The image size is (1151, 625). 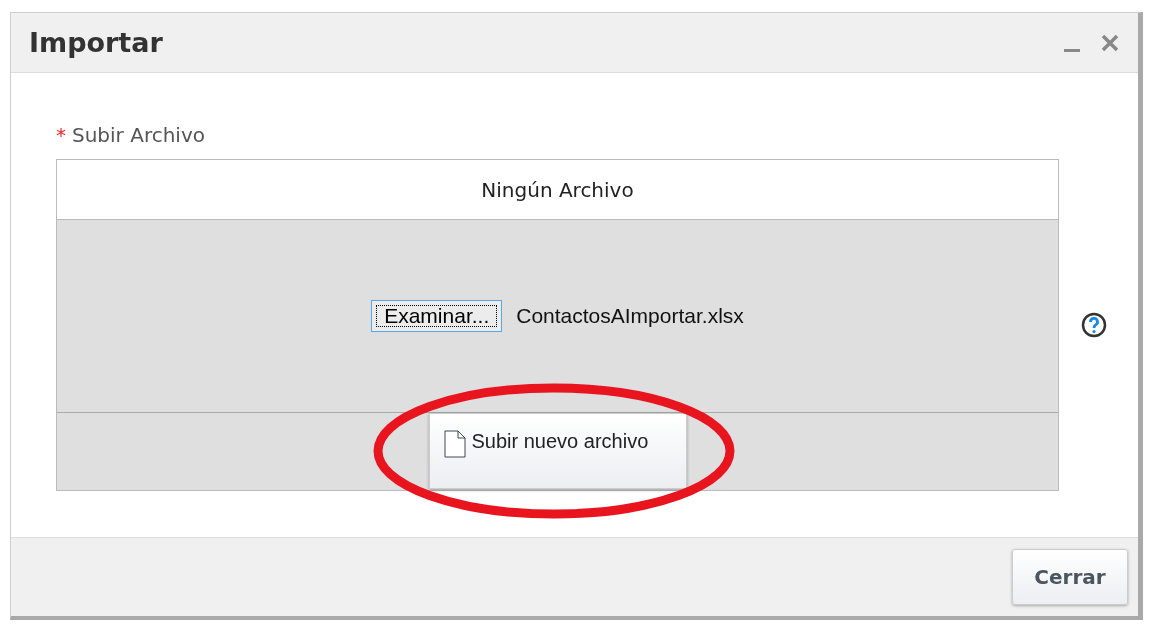 I want to click on field-label: Subir Archivo, so click(x=138, y=135).